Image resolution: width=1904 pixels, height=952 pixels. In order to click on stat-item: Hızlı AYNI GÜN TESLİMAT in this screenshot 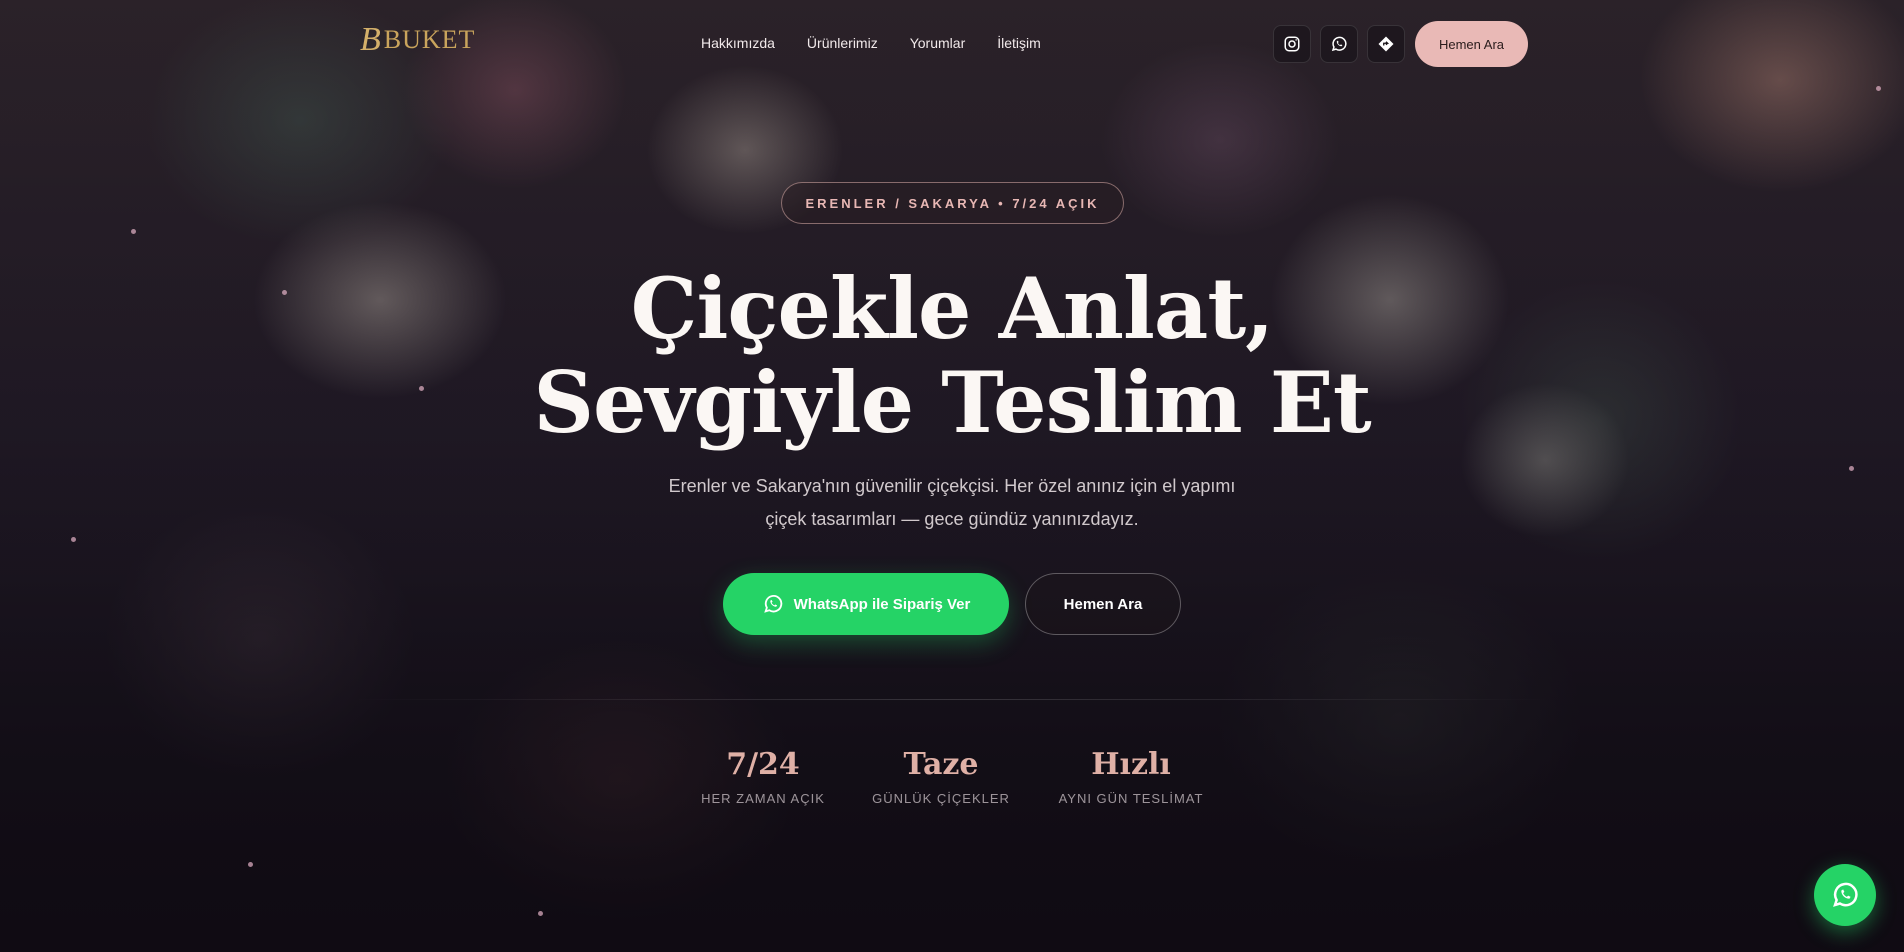, I will do `click(1131, 776)`.